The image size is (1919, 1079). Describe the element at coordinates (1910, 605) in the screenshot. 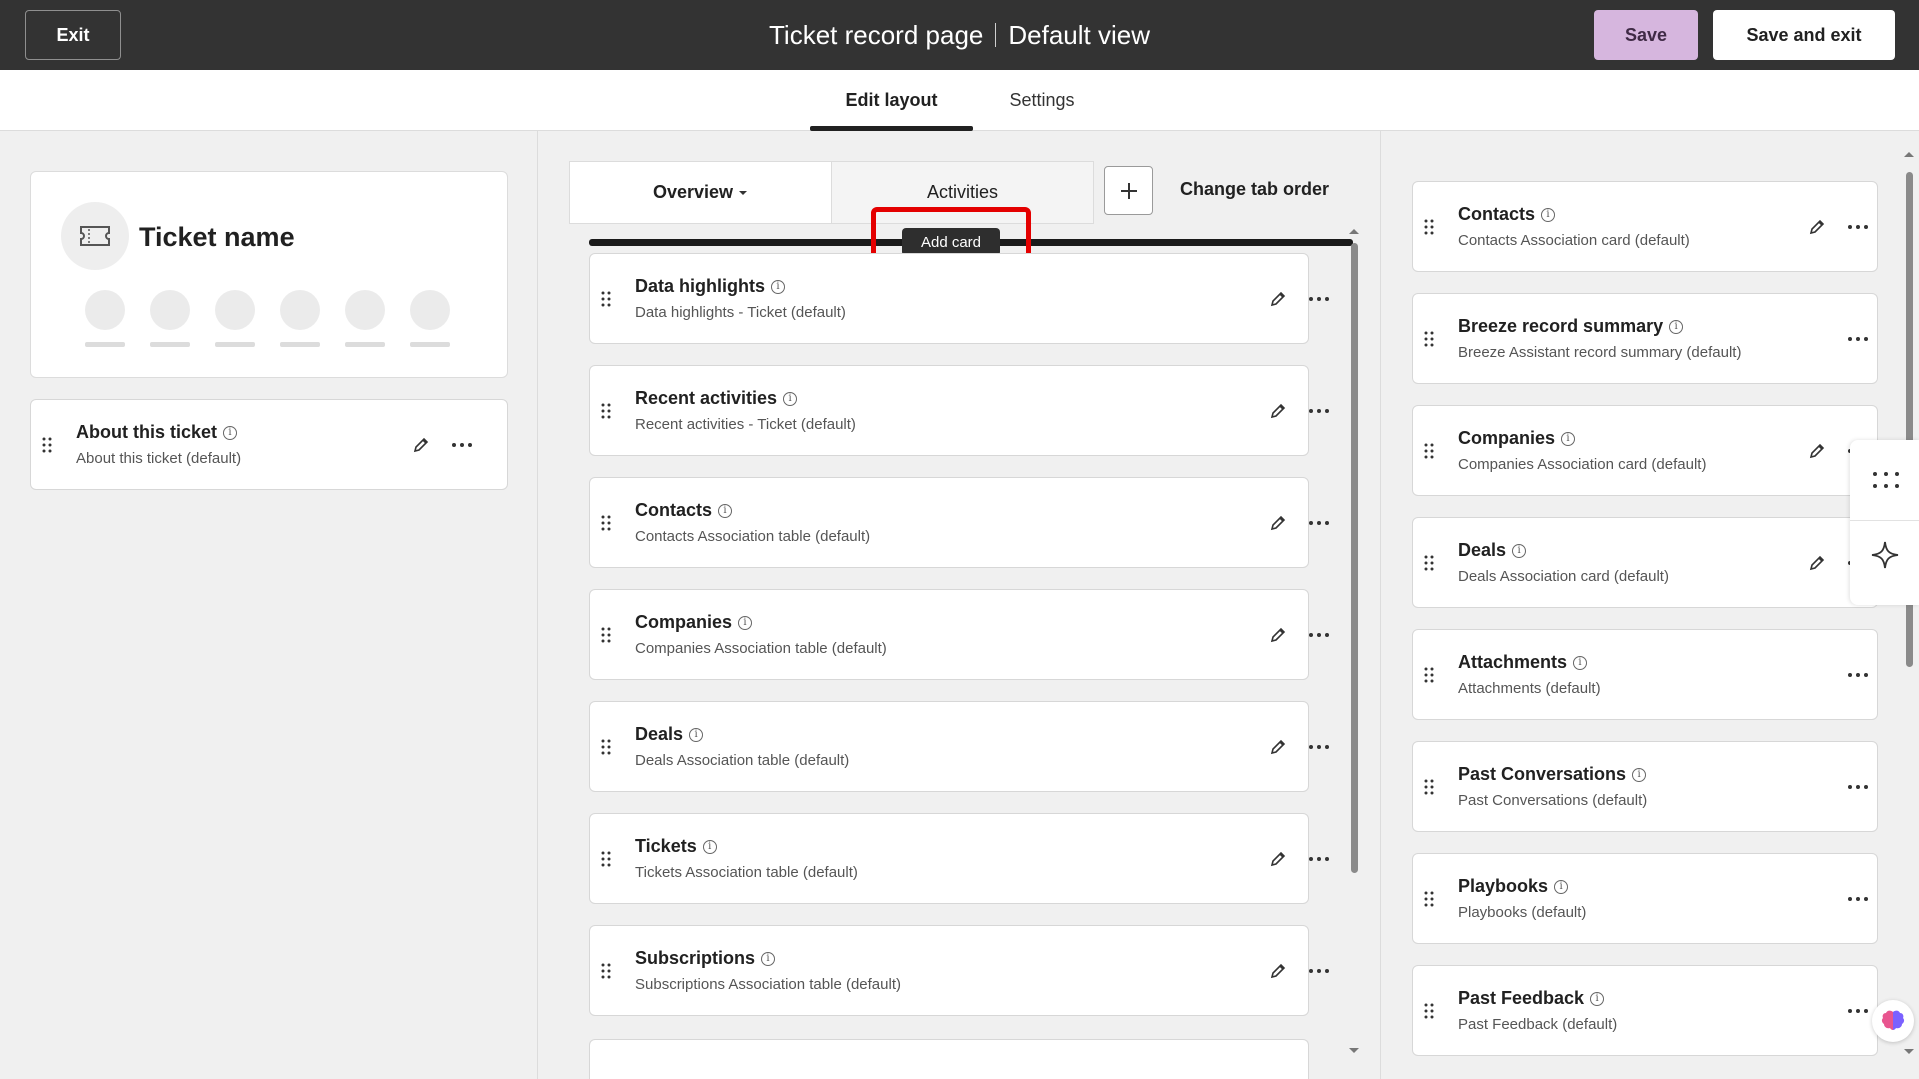

I see `page-scrollbar` at that location.